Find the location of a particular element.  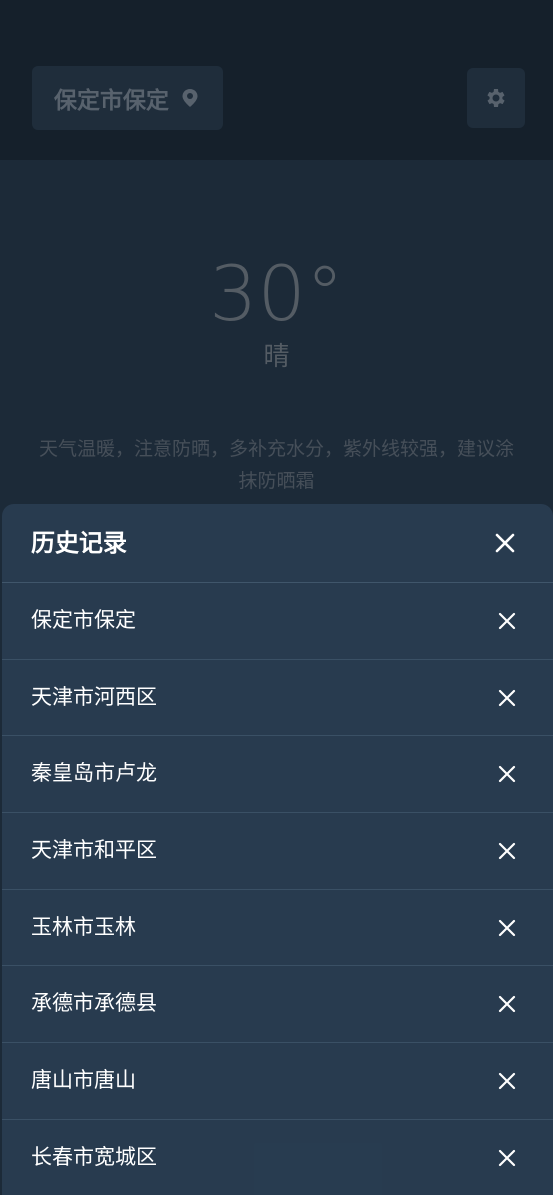

history-item-label: 承德市承德县 is located at coordinates (94, 1003).